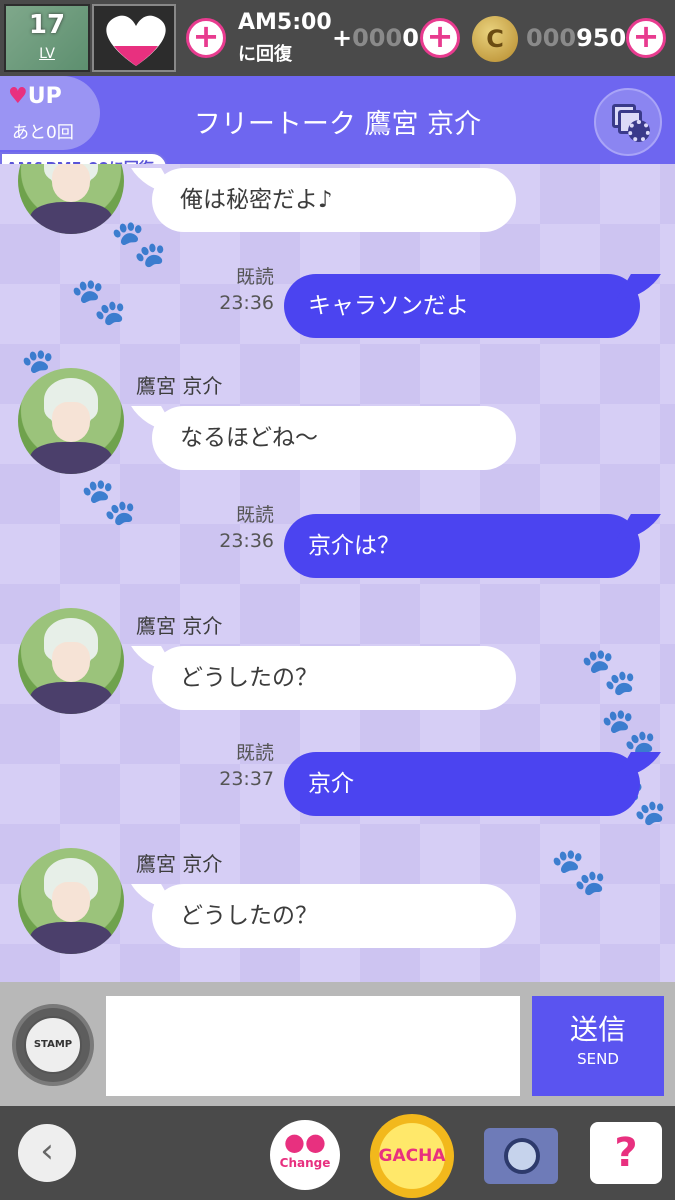 This screenshot has height=1200, width=675. What do you see at coordinates (639, 131) in the screenshot?
I see `gear-icon` at bounding box center [639, 131].